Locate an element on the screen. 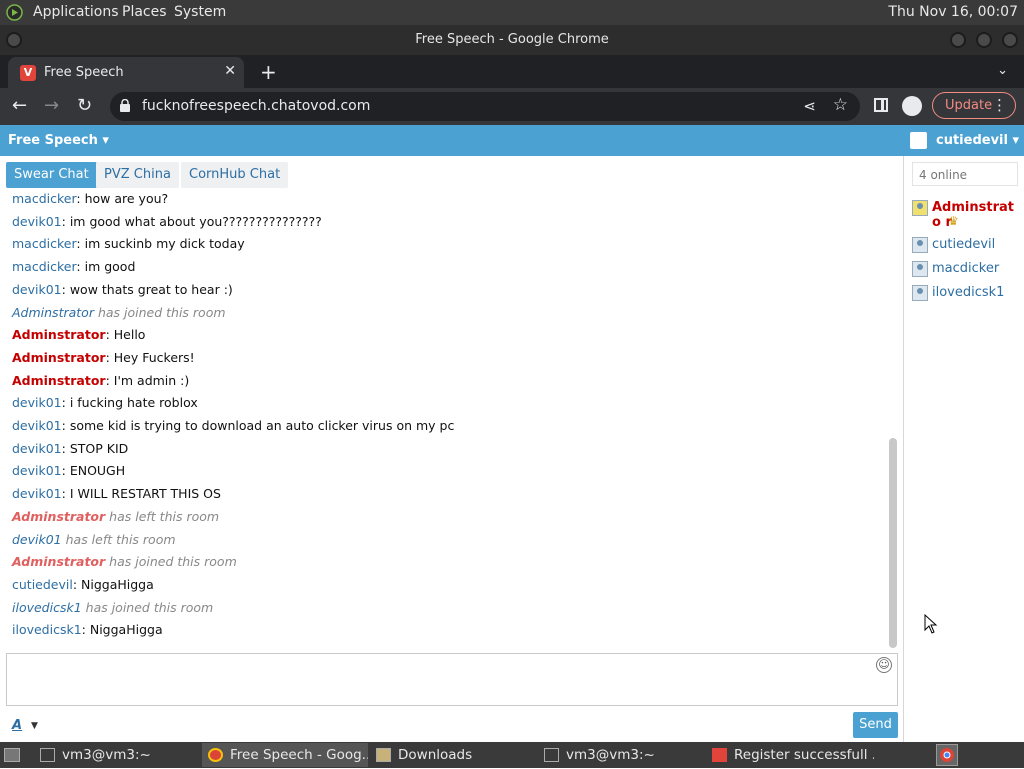 The width and height of the screenshot is (1024, 769). room-menu: Free Speech ▾ is located at coordinates (58, 140).